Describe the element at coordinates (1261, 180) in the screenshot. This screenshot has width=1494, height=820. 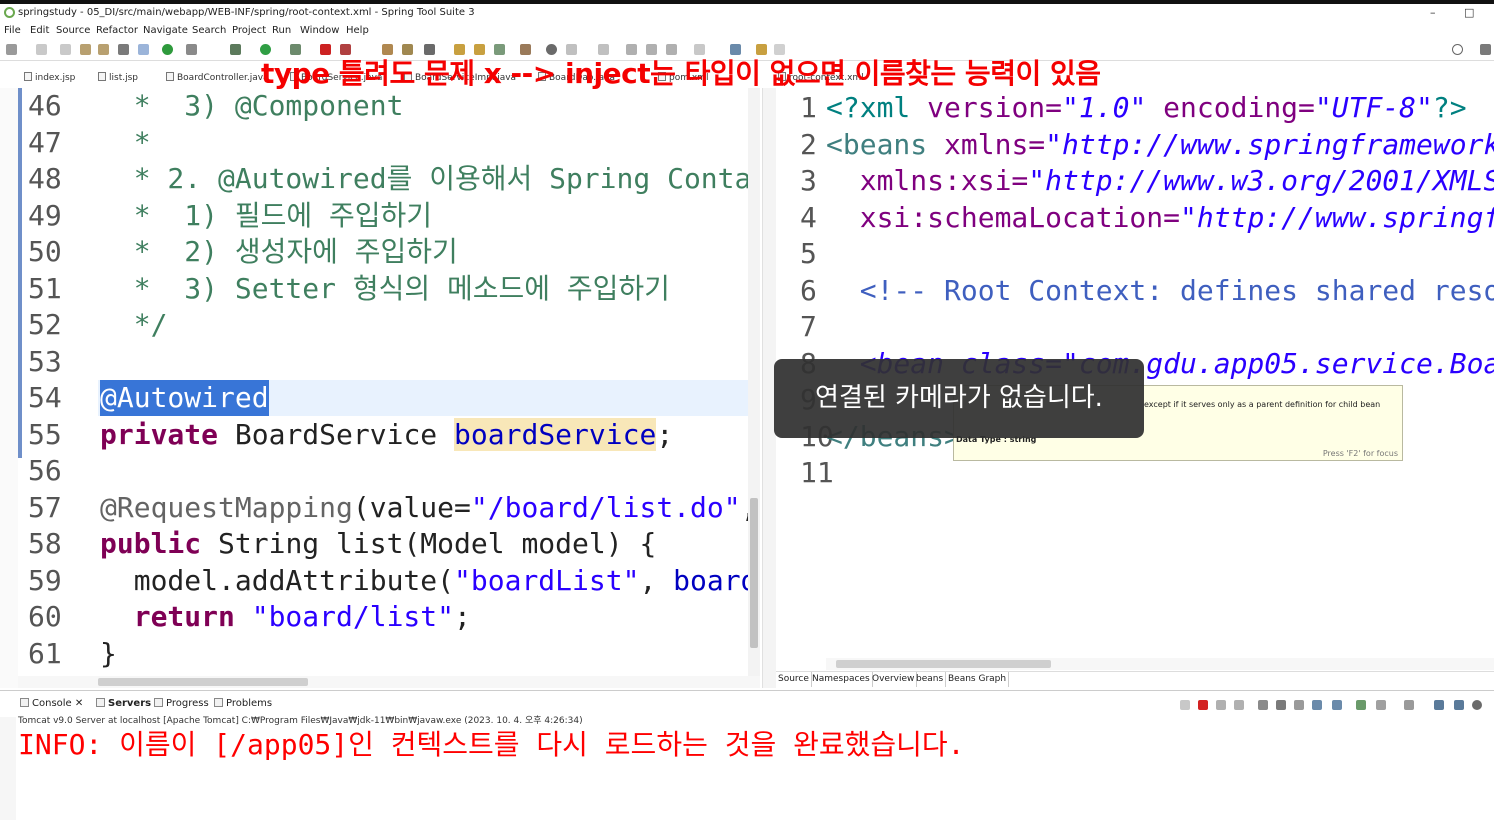
I see `xml-value: "http://www.w3.org/2001/XMLSch` at that location.